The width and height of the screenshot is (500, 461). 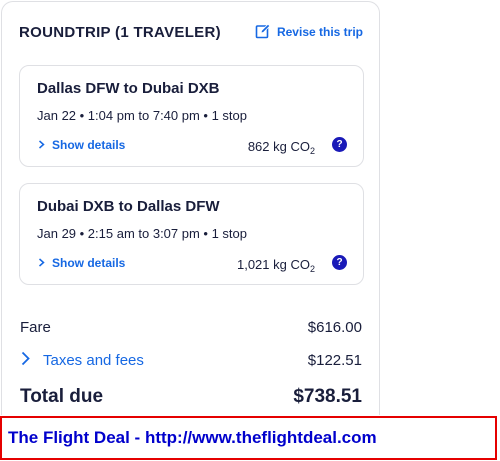 I want to click on edit-icon, so click(x=263, y=32).